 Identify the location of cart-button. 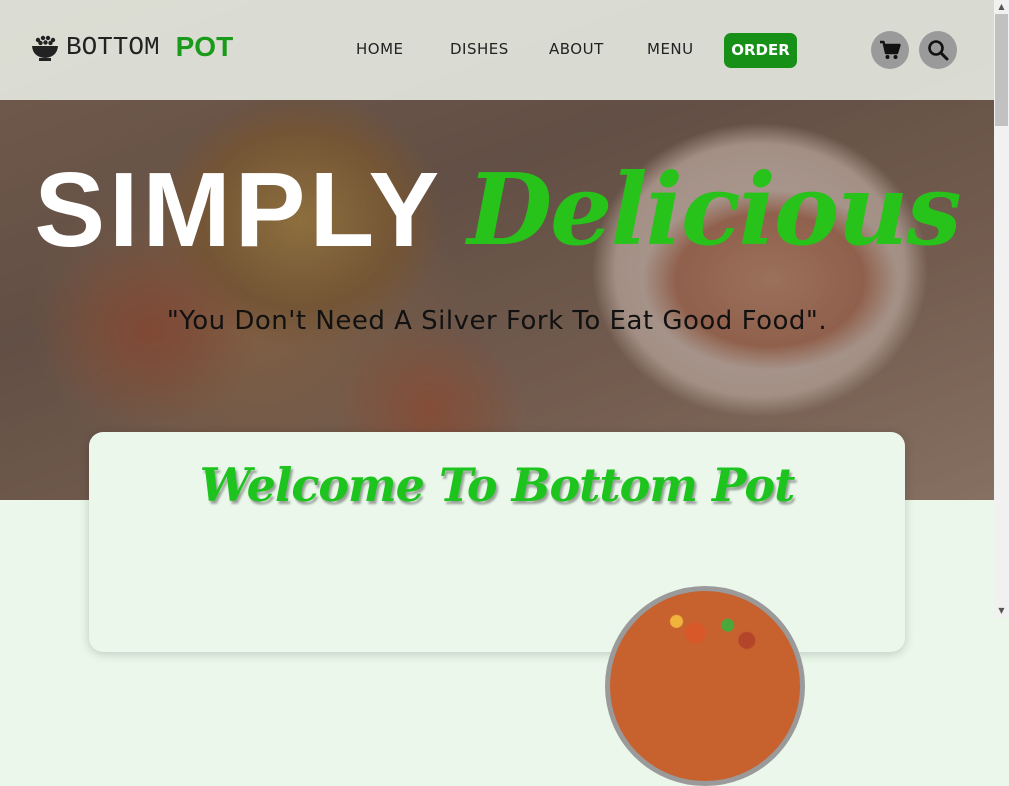
(890, 50).